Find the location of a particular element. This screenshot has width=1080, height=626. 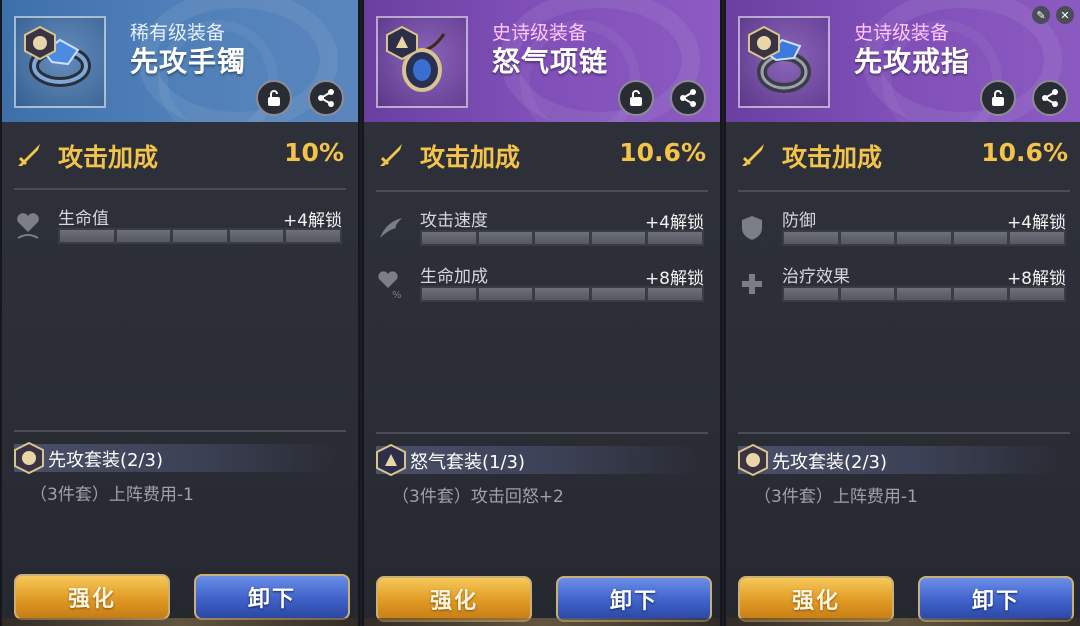

sub-stat-row: 生命值 +4解锁 is located at coordinates (180, 229).